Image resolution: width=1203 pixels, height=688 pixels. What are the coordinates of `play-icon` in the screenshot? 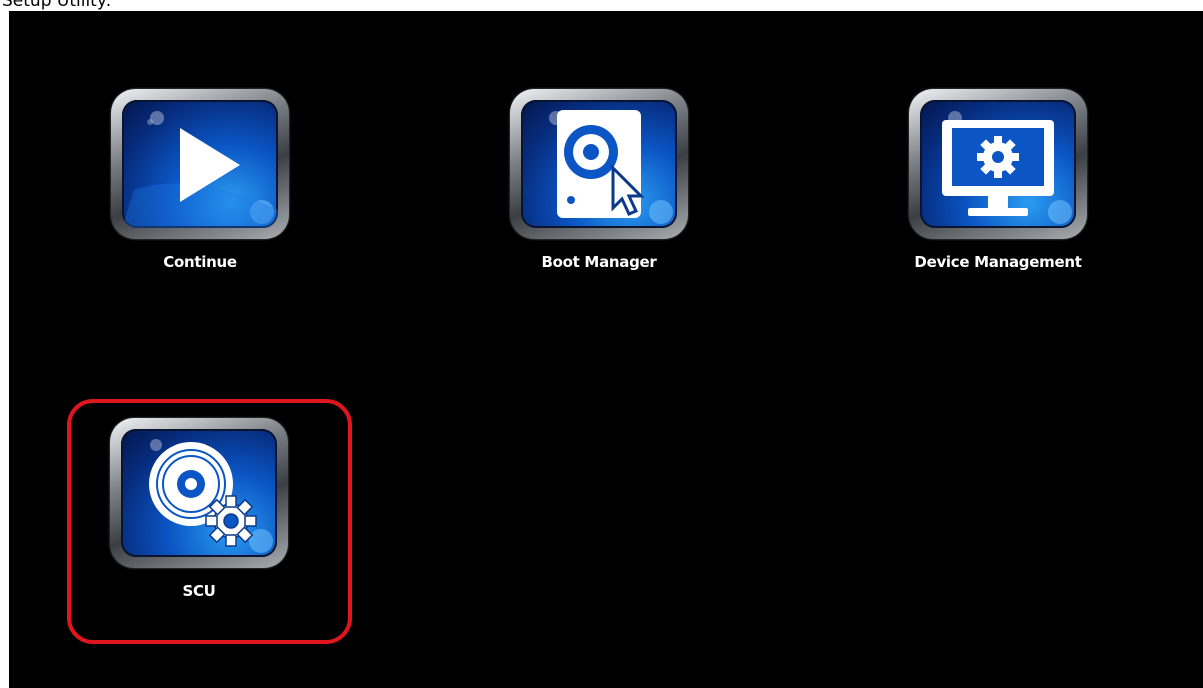 It's located at (200, 164).